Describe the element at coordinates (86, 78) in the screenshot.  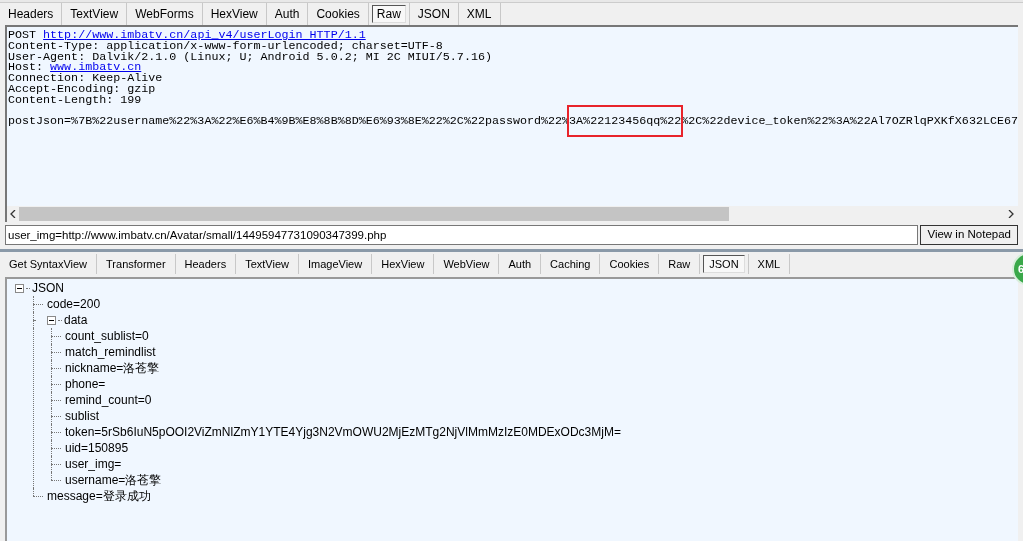
I see `header-line: Connection: Keep-Alive` at that location.